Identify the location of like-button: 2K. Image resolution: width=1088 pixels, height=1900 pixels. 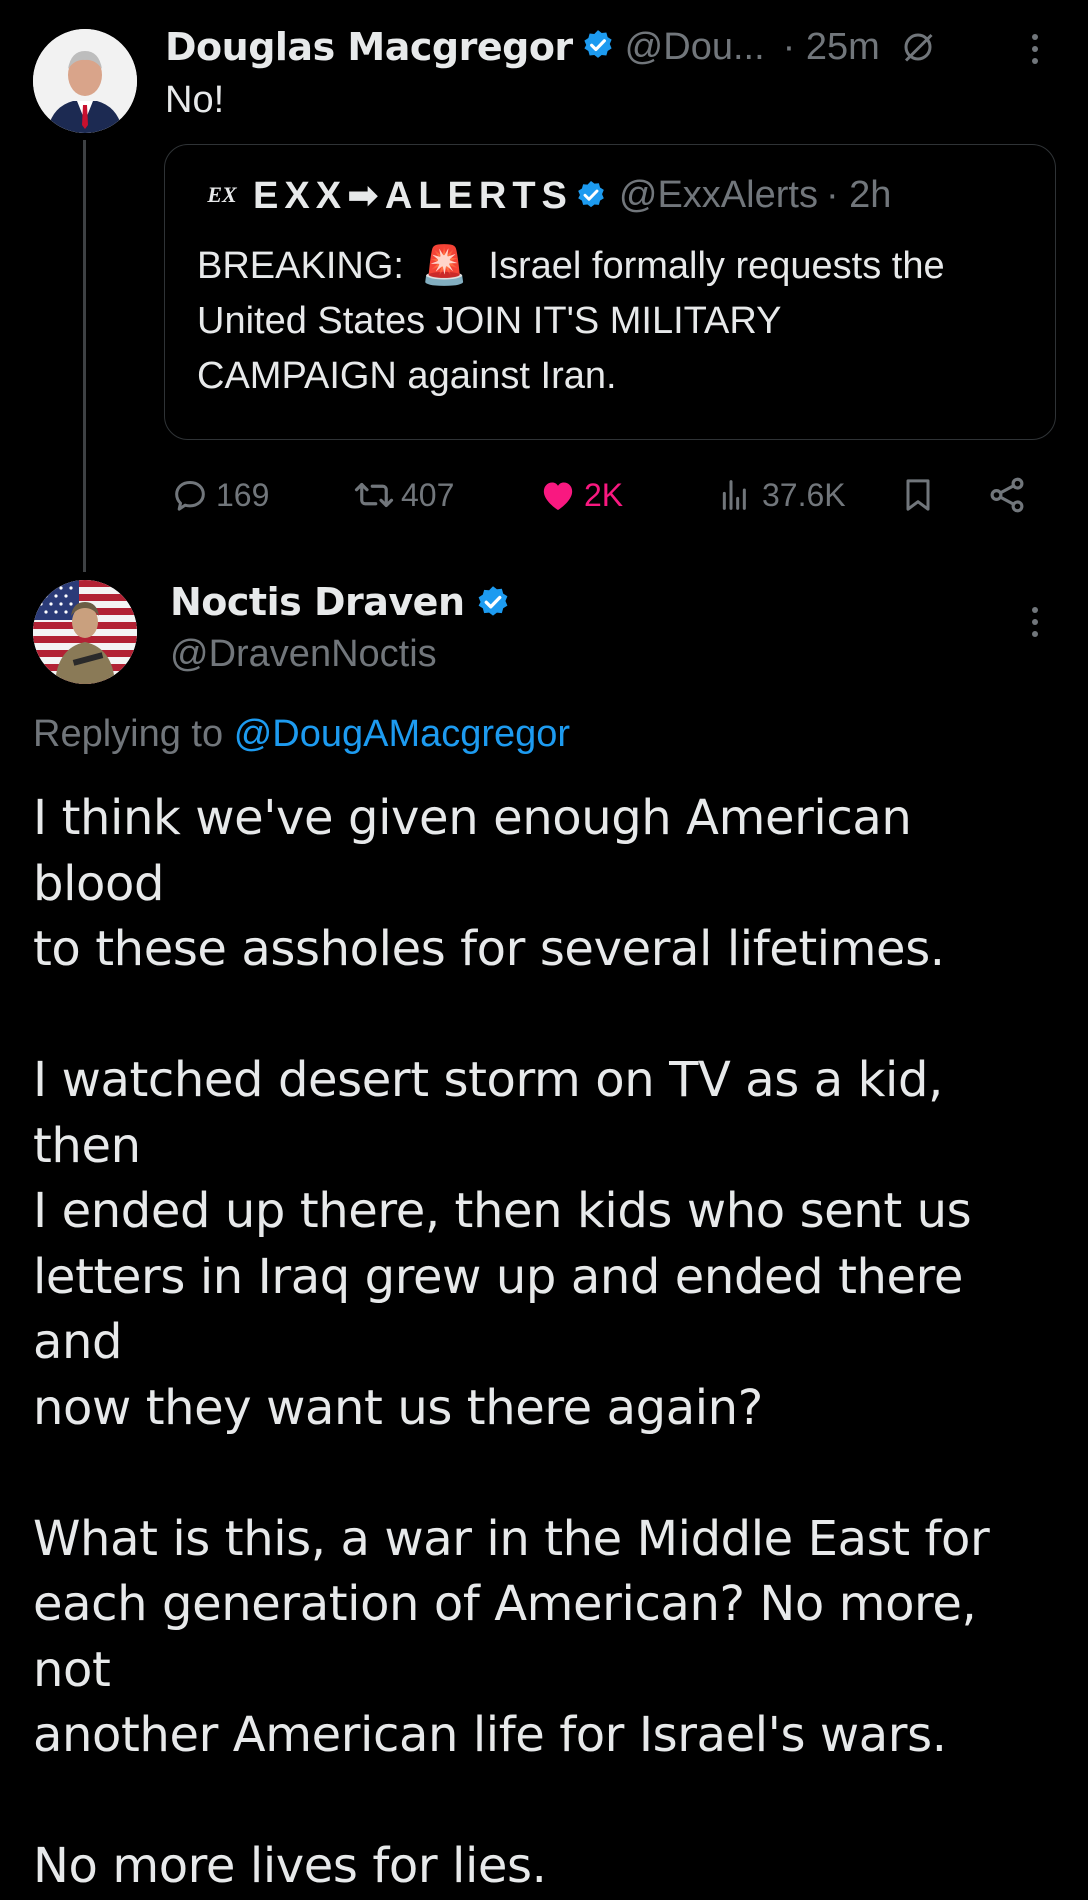
(580, 495).